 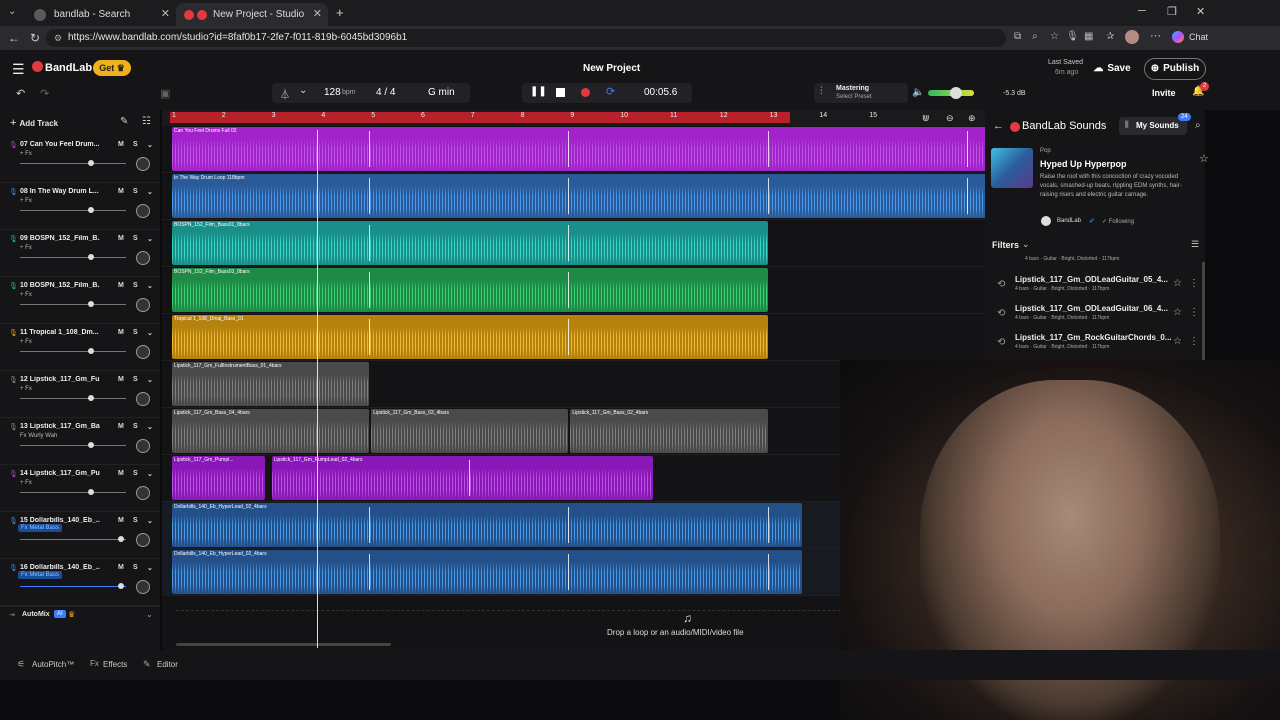 I want to click on pack-cover-image, so click(x=1012, y=168).